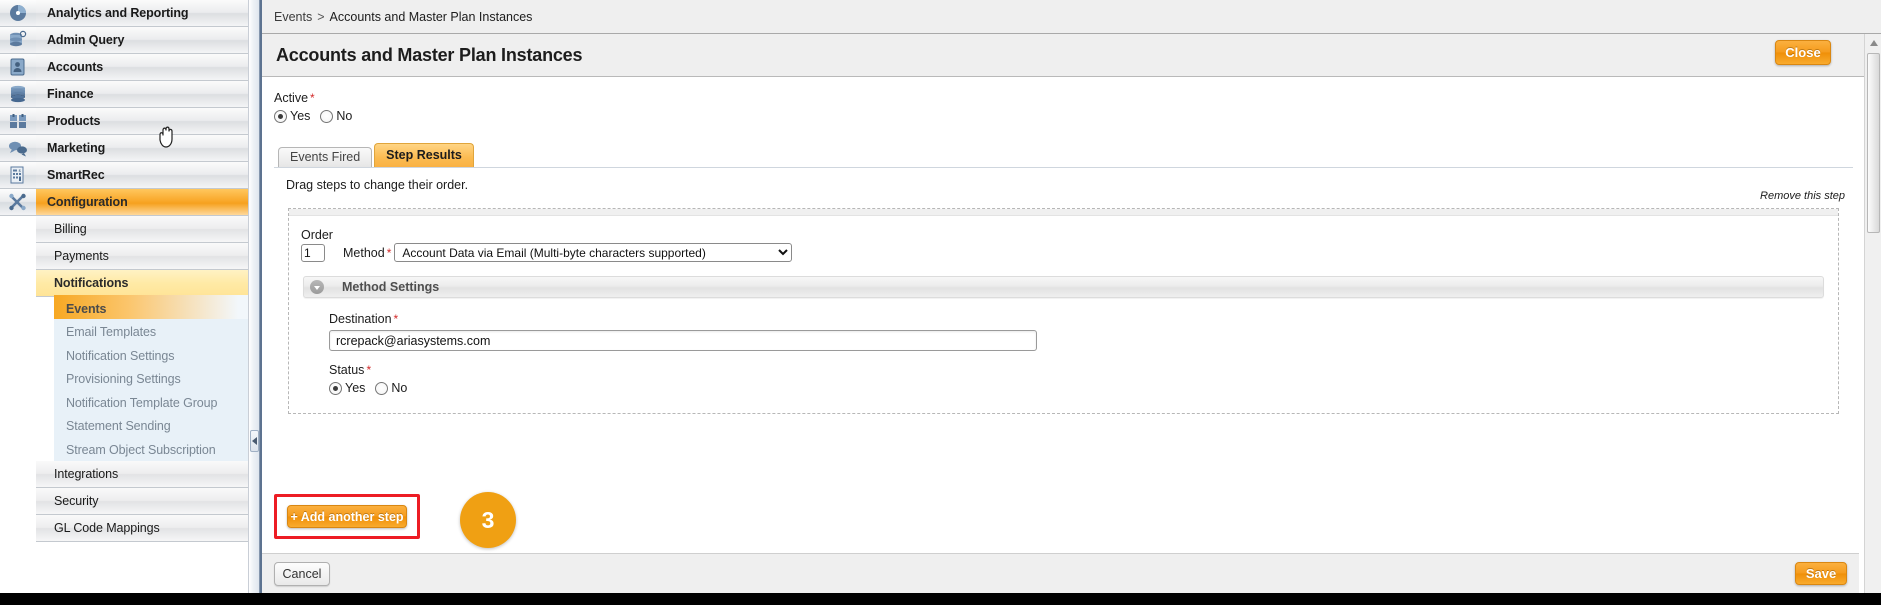  What do you see at coordinates (124, 356) in the screenshot?
I see `sidebar-item-notification-settings: Notification Settings` at bounding box center [124, 356].